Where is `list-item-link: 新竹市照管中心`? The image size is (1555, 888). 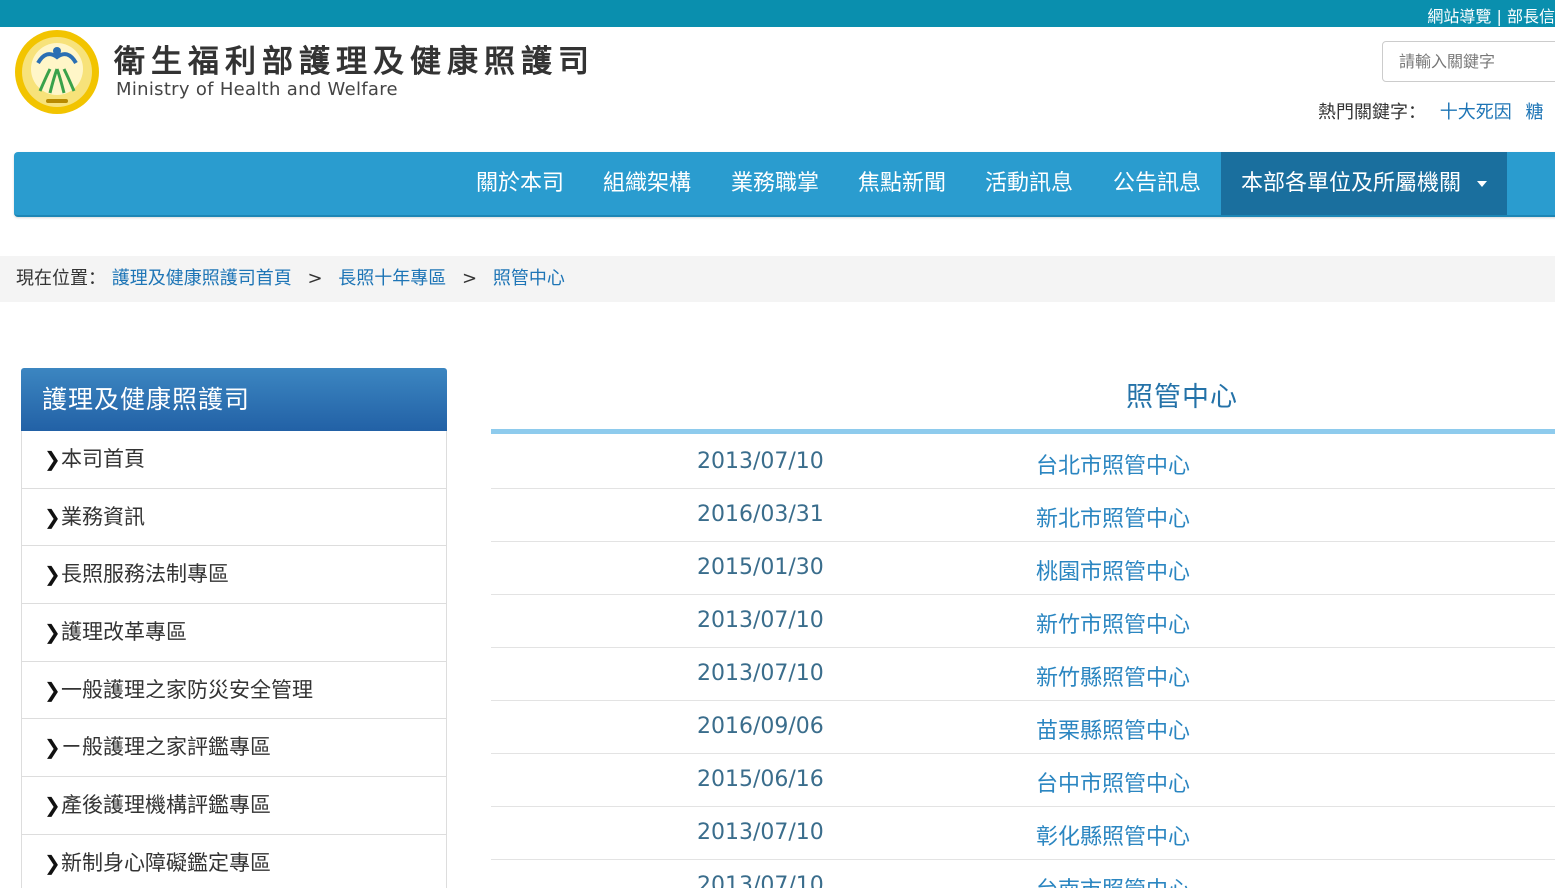 list-item-link: 新竹市照管中心 is located at coordinates (1113, 623).